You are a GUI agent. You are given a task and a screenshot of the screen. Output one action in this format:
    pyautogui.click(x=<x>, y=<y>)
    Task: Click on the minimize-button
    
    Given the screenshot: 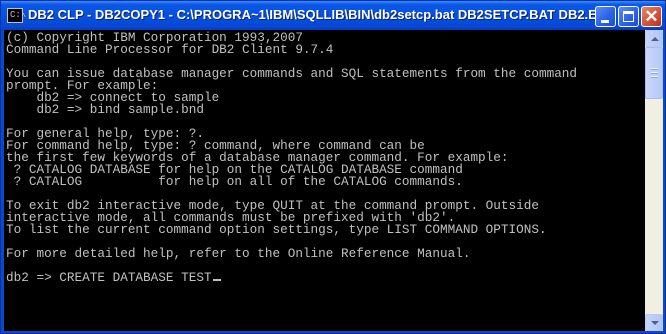 What is the action you would take?
    pyautogui.click(x=605, y=16)
    